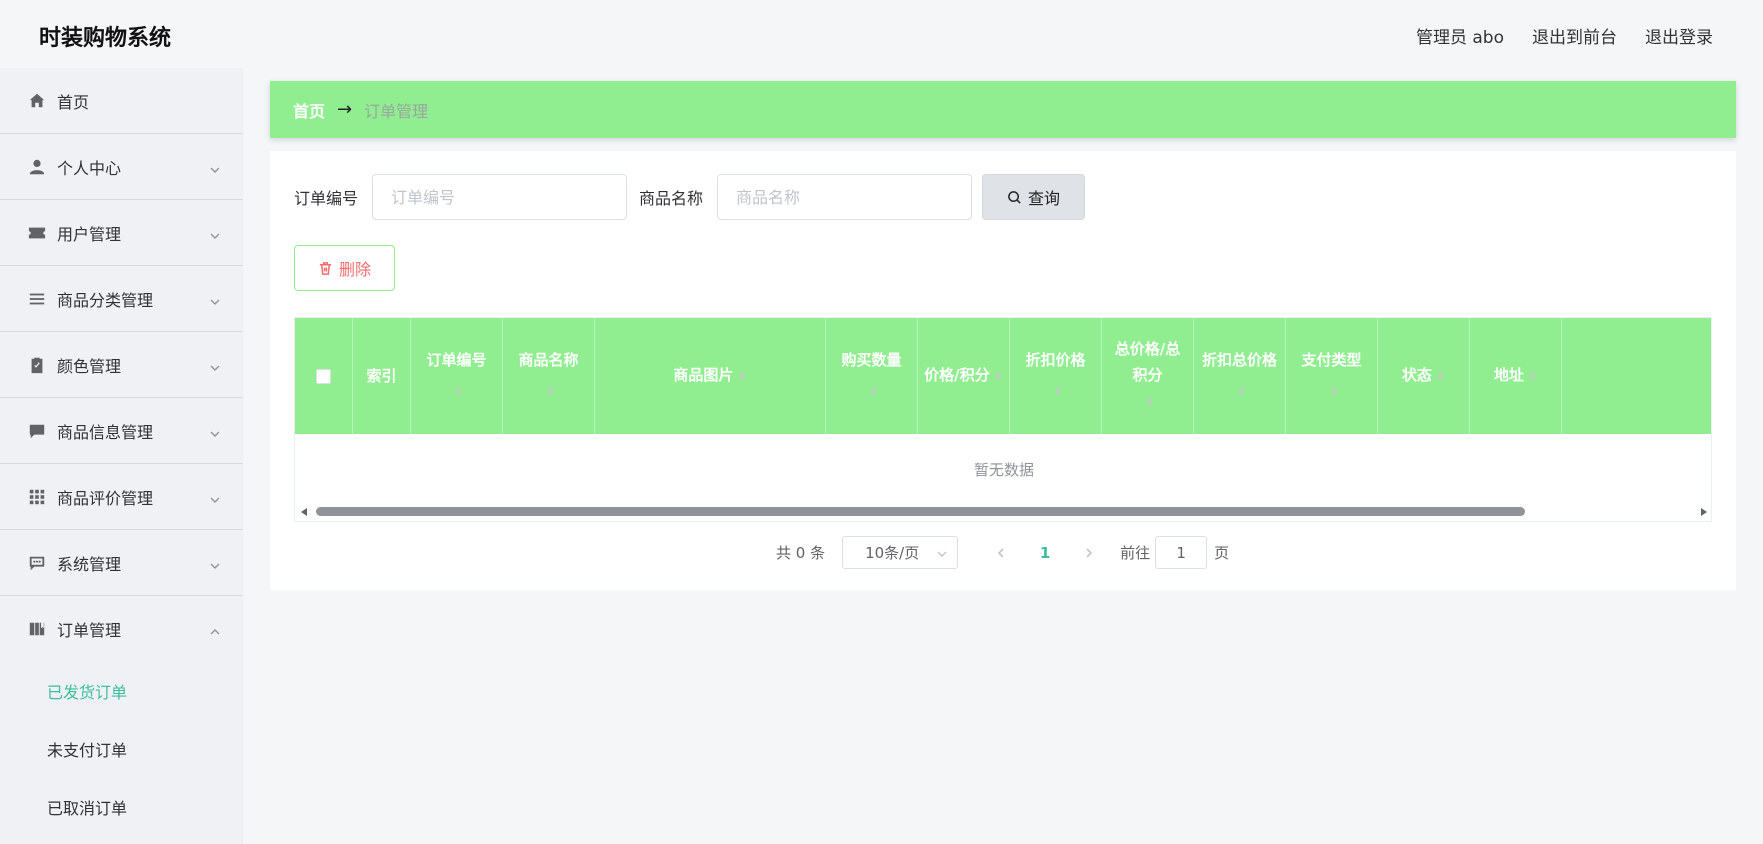 The height and width of the screenshot is (844, 1763). What do you see at coordinates (345, 109) in the screenshot?
I see `arrow-right-icon: →` at bounding box center [345, 109].